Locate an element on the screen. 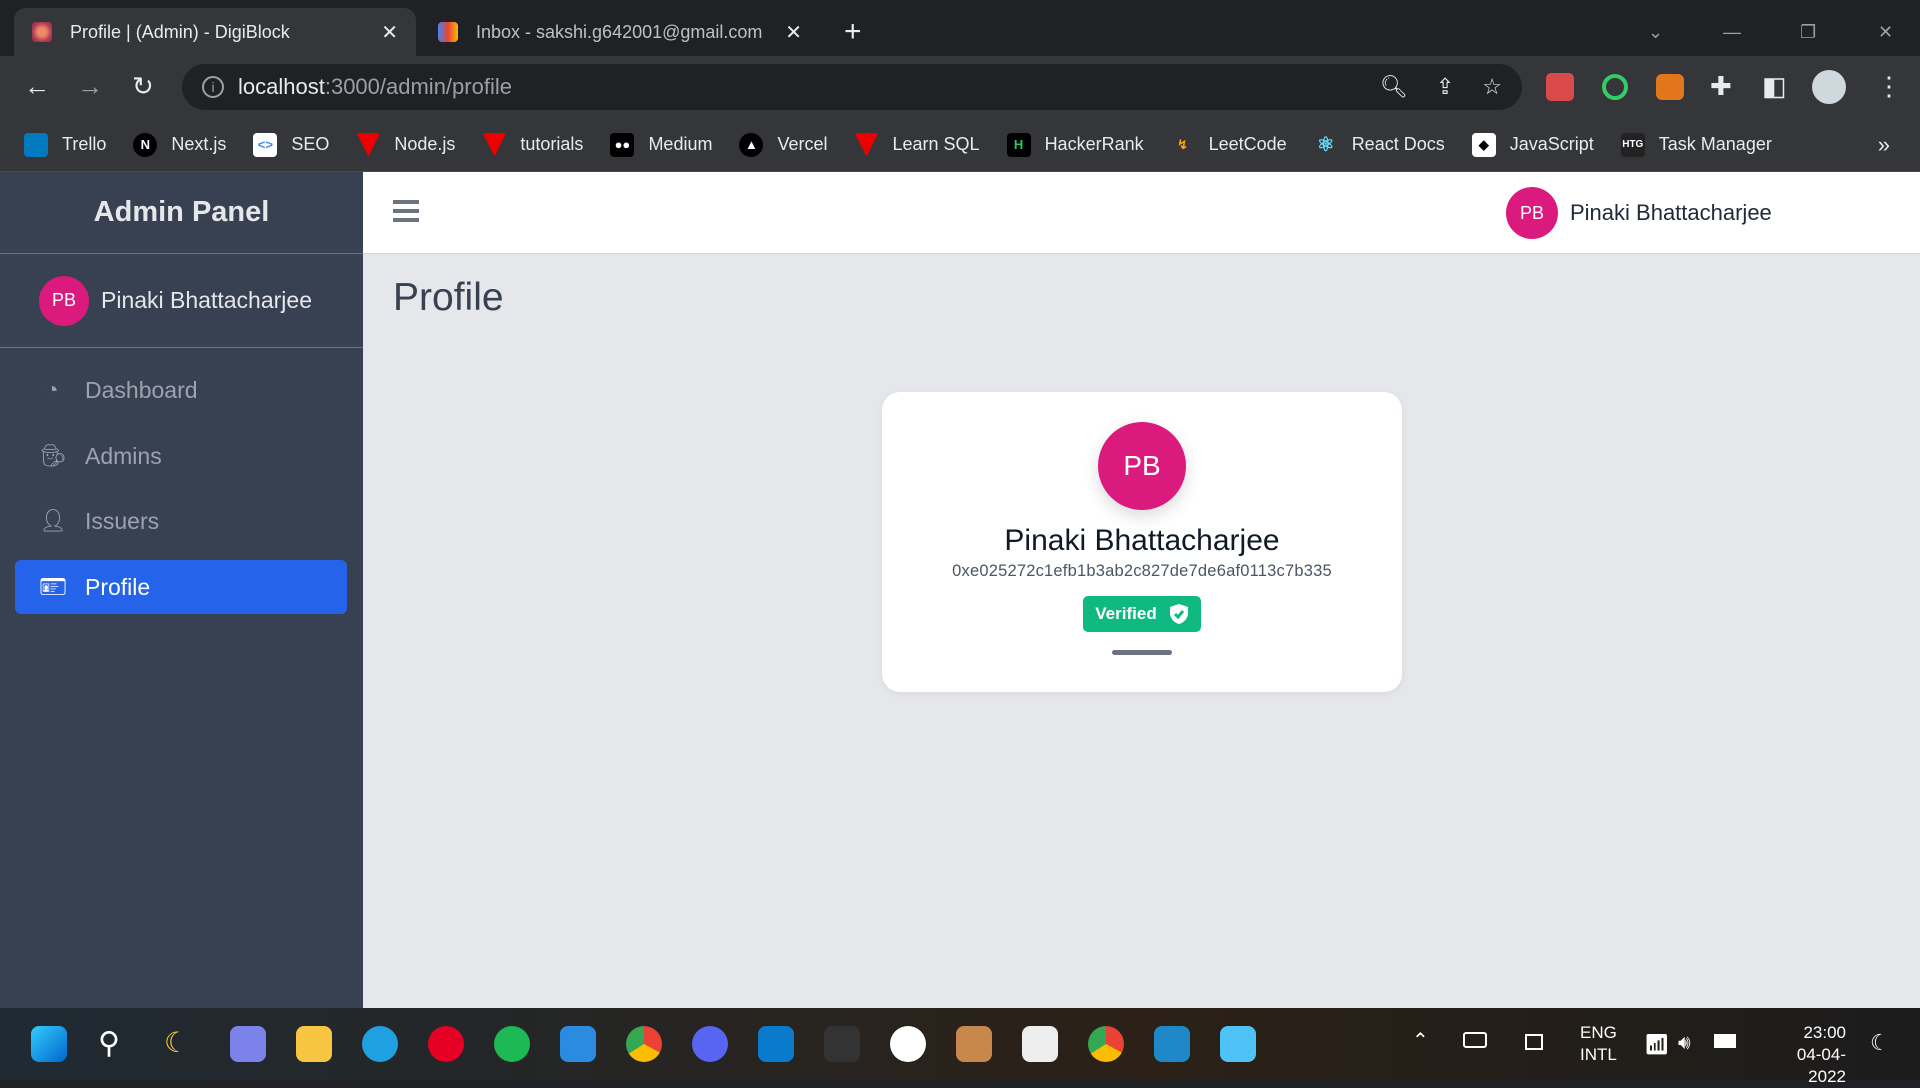  gauge-icon: ◔ is located at coordinates (52, 389).